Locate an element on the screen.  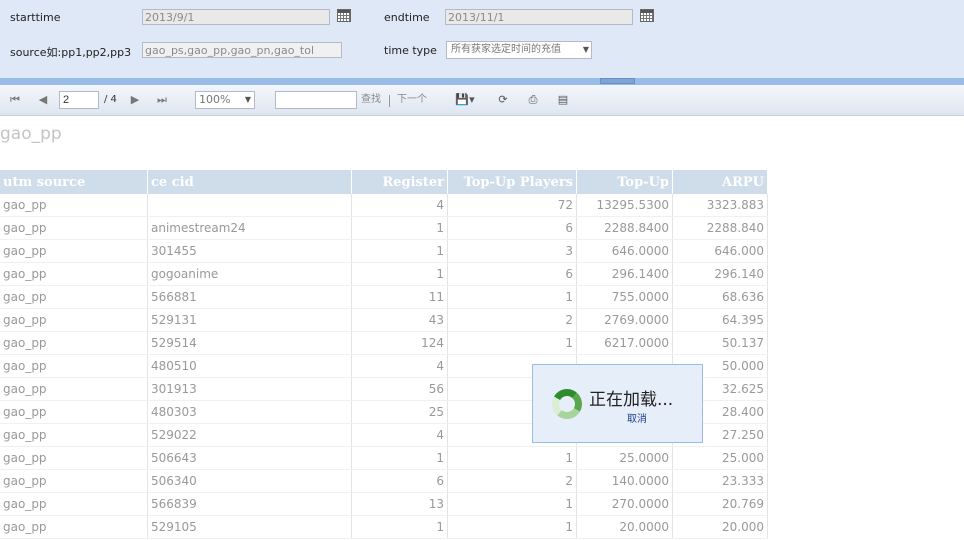
first-page-icon: ⏮ is located at coordinates (15, 100).